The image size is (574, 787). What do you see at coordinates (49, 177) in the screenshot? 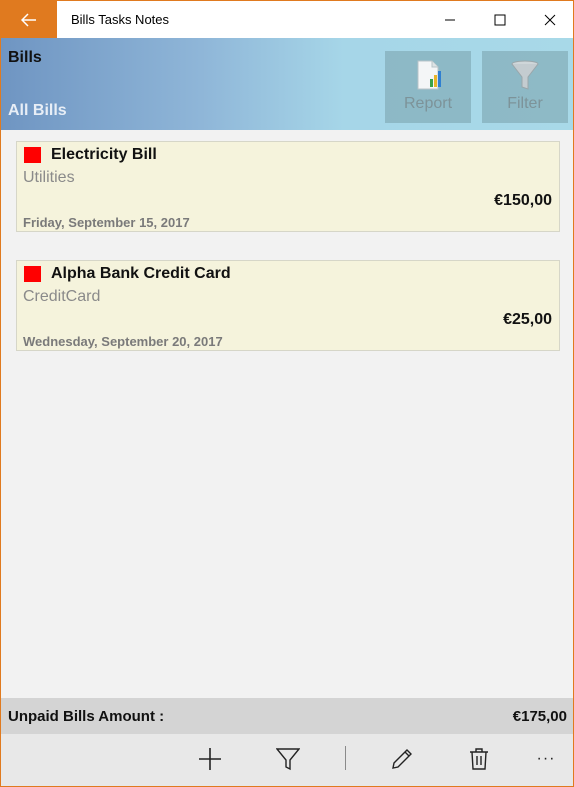
I see `bill-category: Utilities` at bounding box center [49, 177].